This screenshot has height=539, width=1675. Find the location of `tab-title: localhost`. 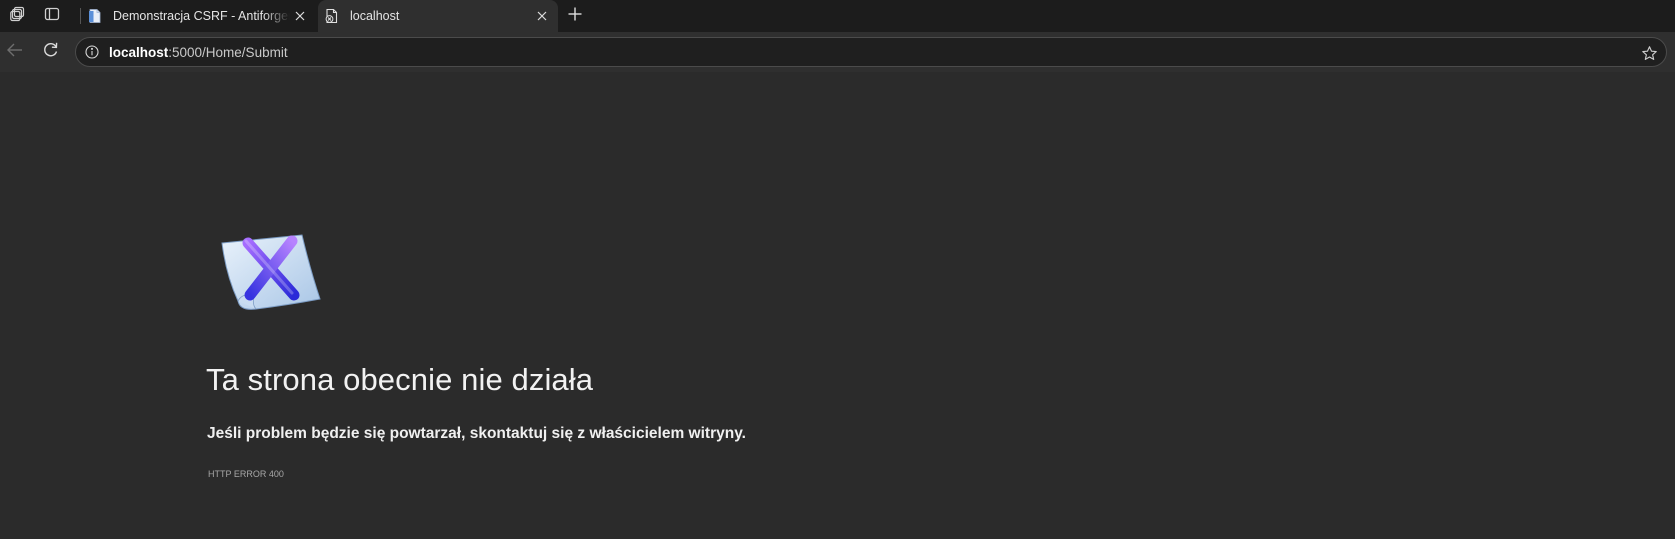

tab-title: localhost is located at coordinates (375, 16).